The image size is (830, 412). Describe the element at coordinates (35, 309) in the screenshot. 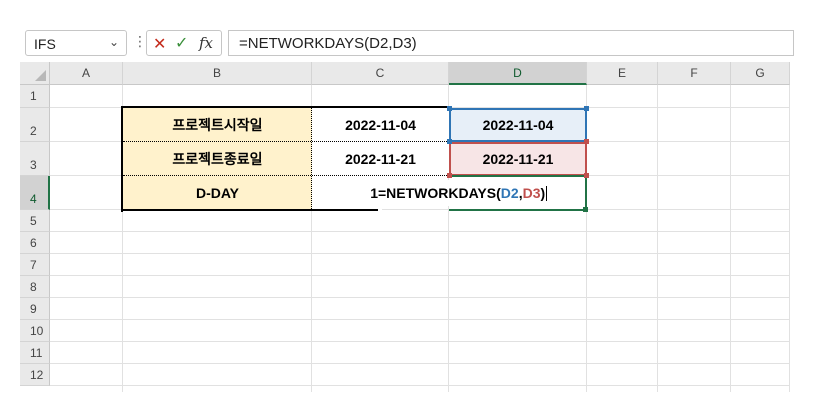

I see `row-header-9: 9` at that location.